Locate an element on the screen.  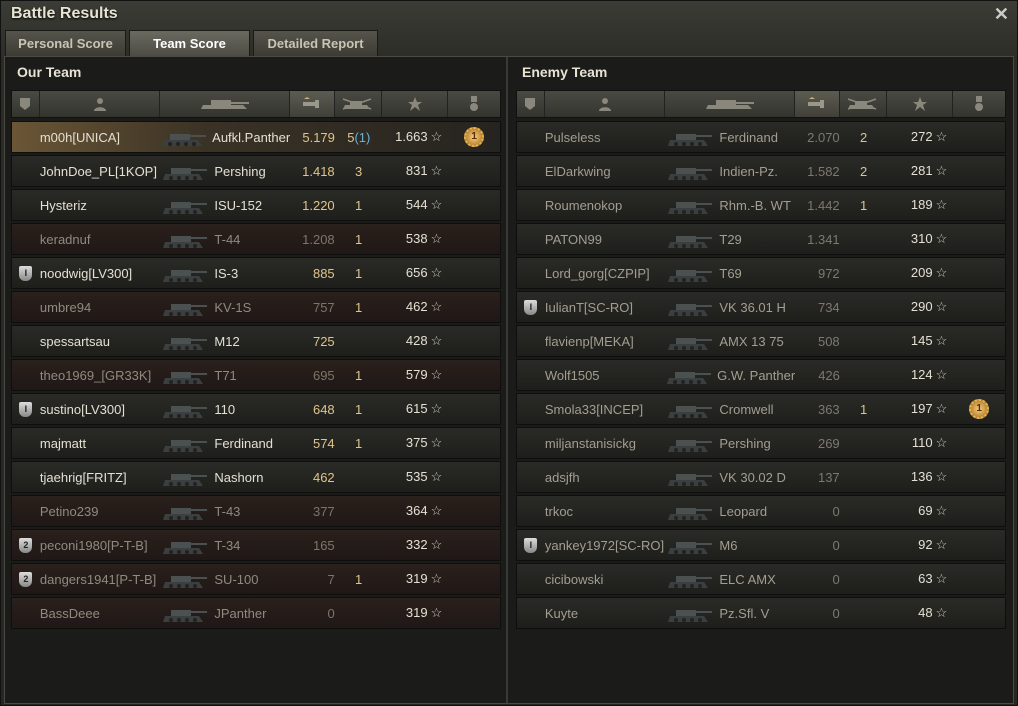
player-name: keradnuf is located at coordinates (100, 239).